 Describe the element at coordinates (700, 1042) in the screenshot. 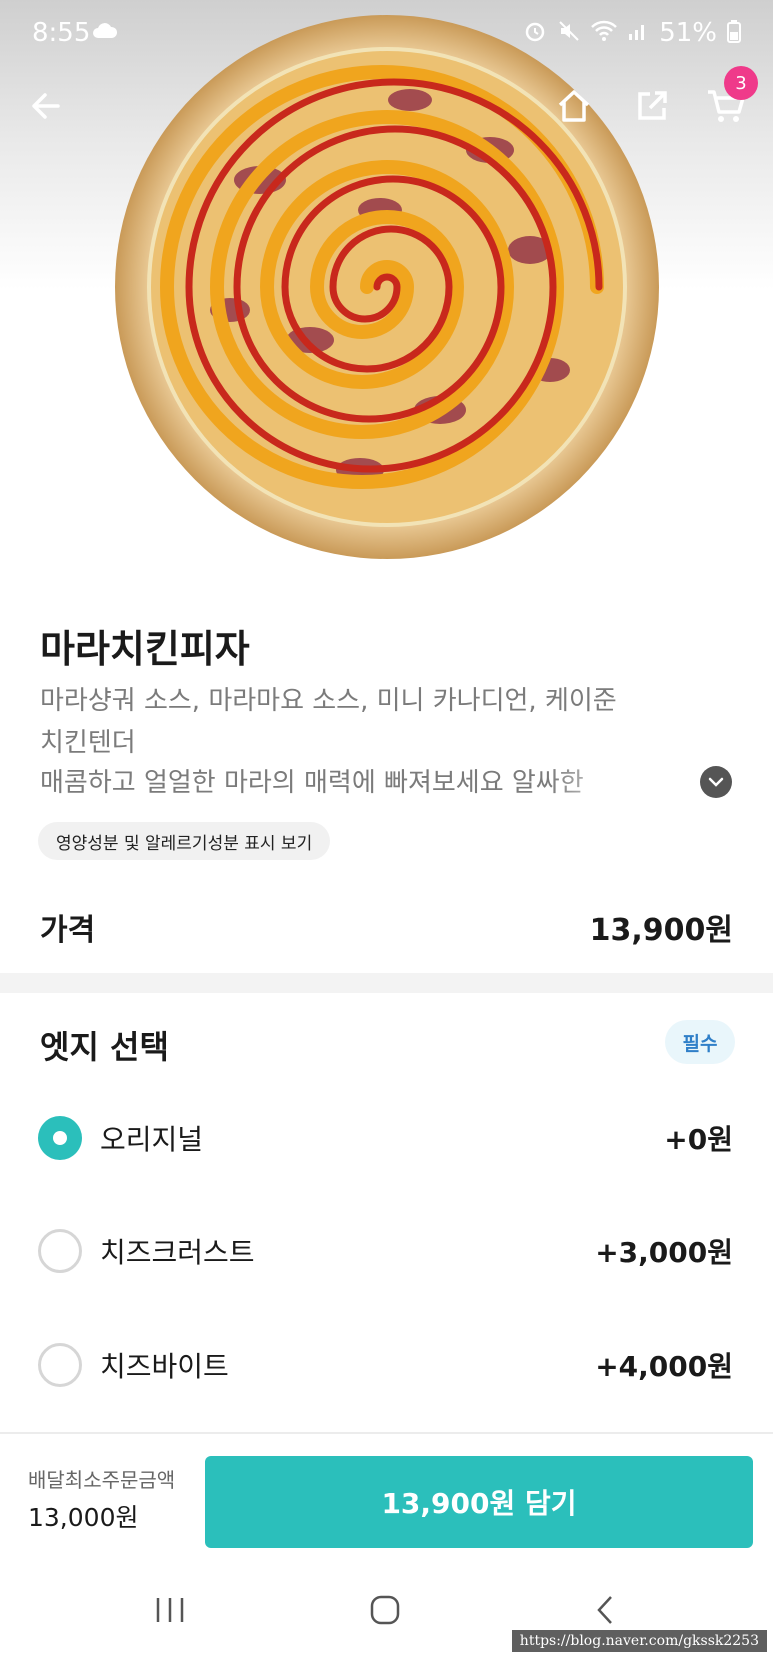

I see `required-badge: 필수` at that location.